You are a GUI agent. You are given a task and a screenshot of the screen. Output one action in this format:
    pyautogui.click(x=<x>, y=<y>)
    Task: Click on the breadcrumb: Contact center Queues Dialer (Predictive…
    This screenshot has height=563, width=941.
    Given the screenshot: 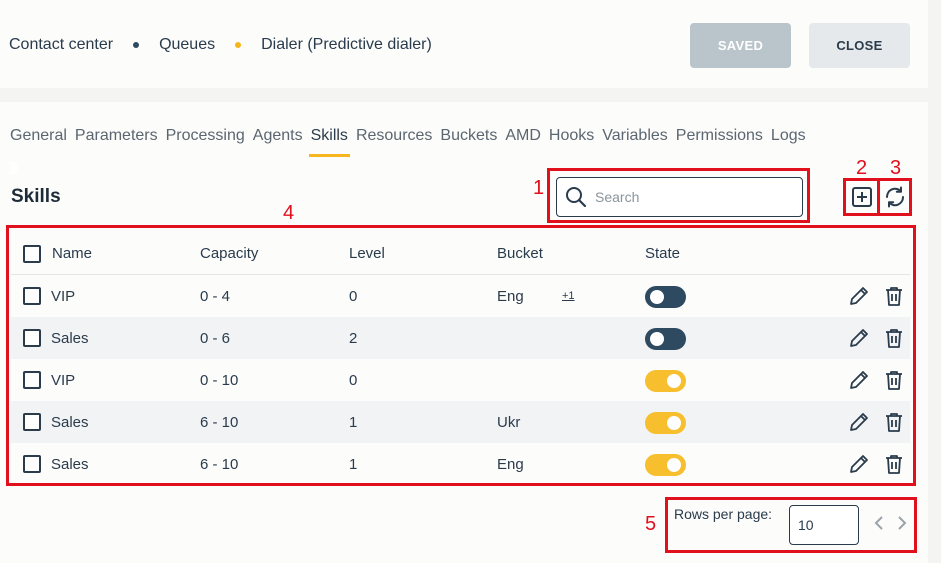 What is the action you would take?
    pyautogui.click(x=220, y=45)
    